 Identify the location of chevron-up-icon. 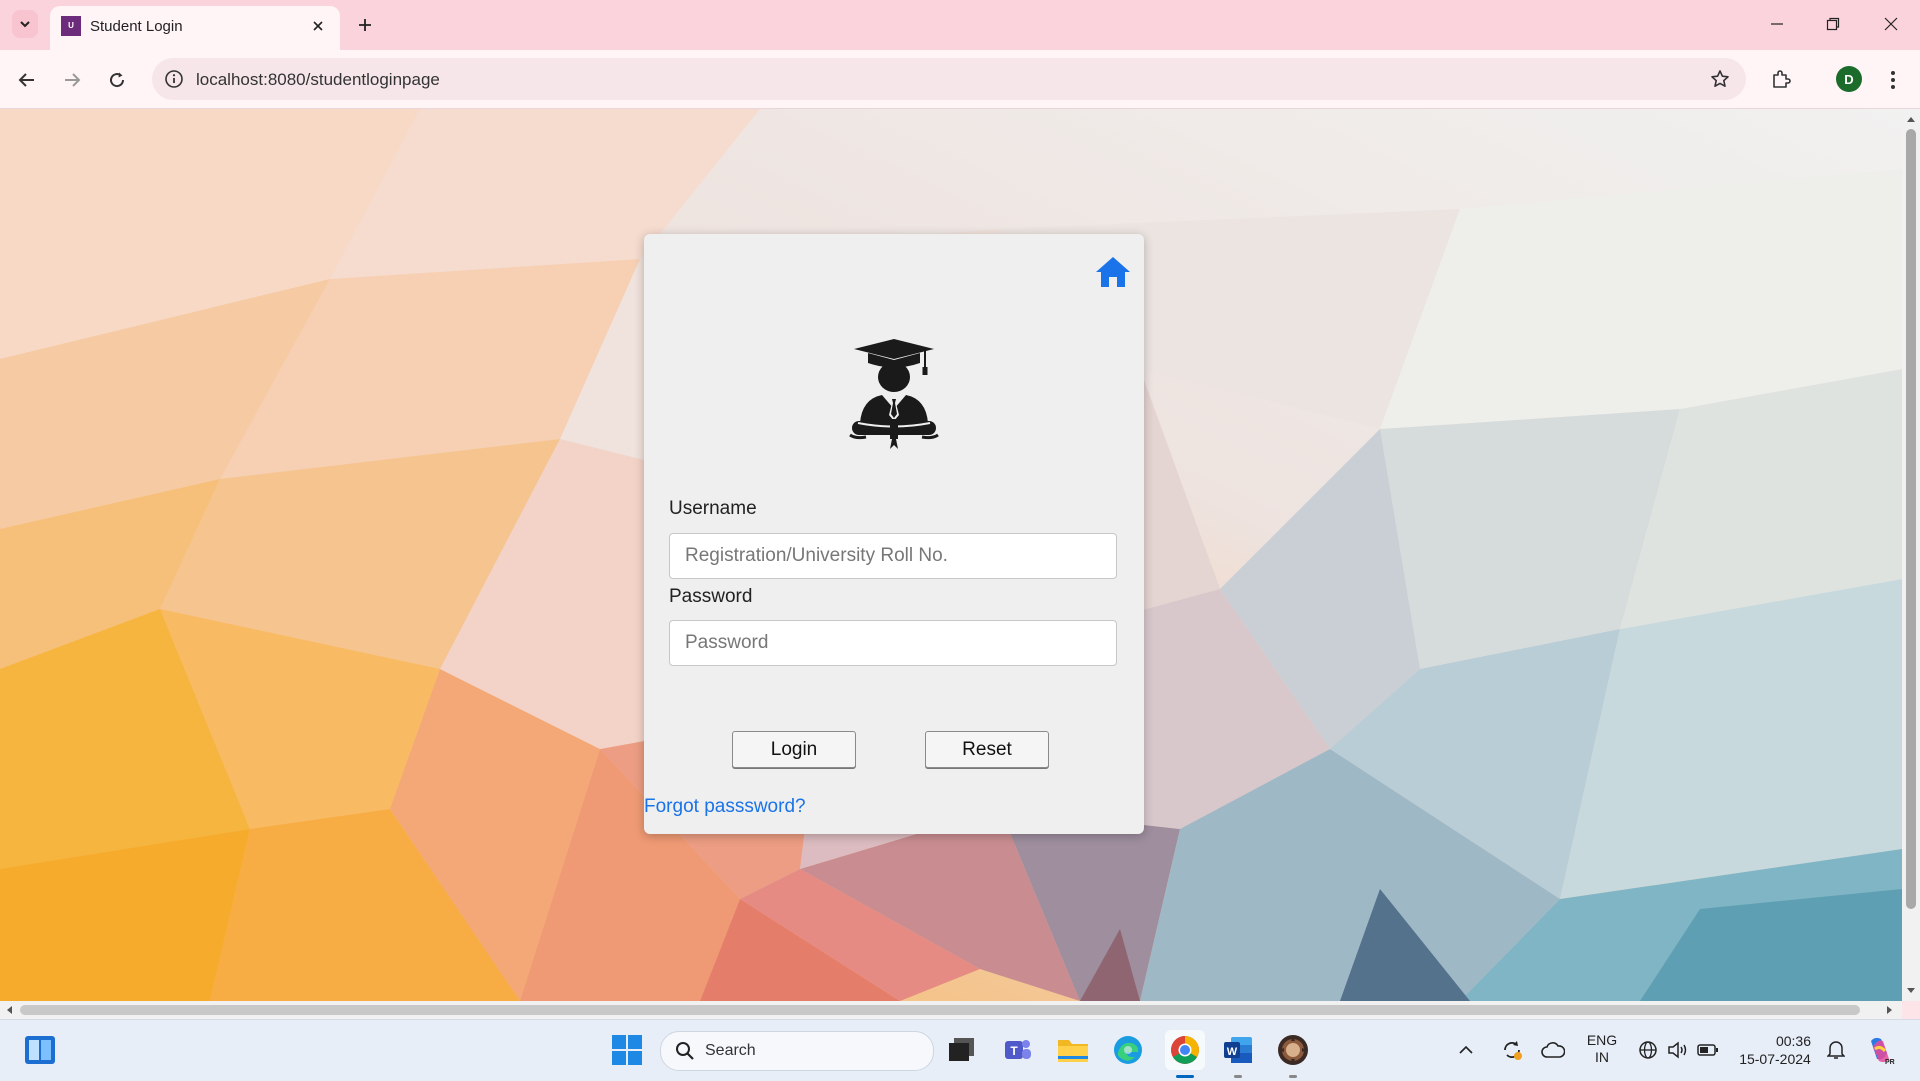
(1466, 1049).